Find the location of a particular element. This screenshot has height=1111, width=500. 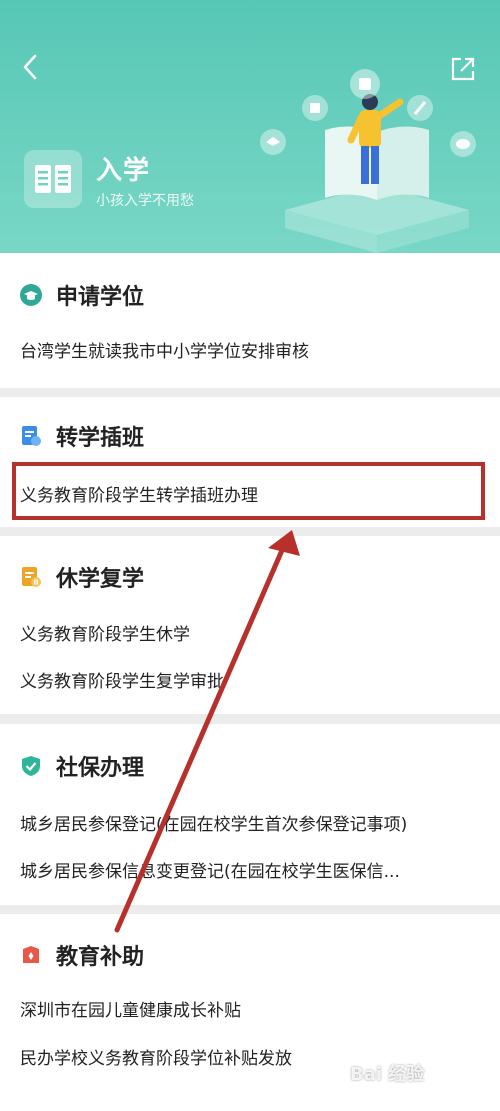

section-title: 教育补助 is located at coordinates (100, 957).